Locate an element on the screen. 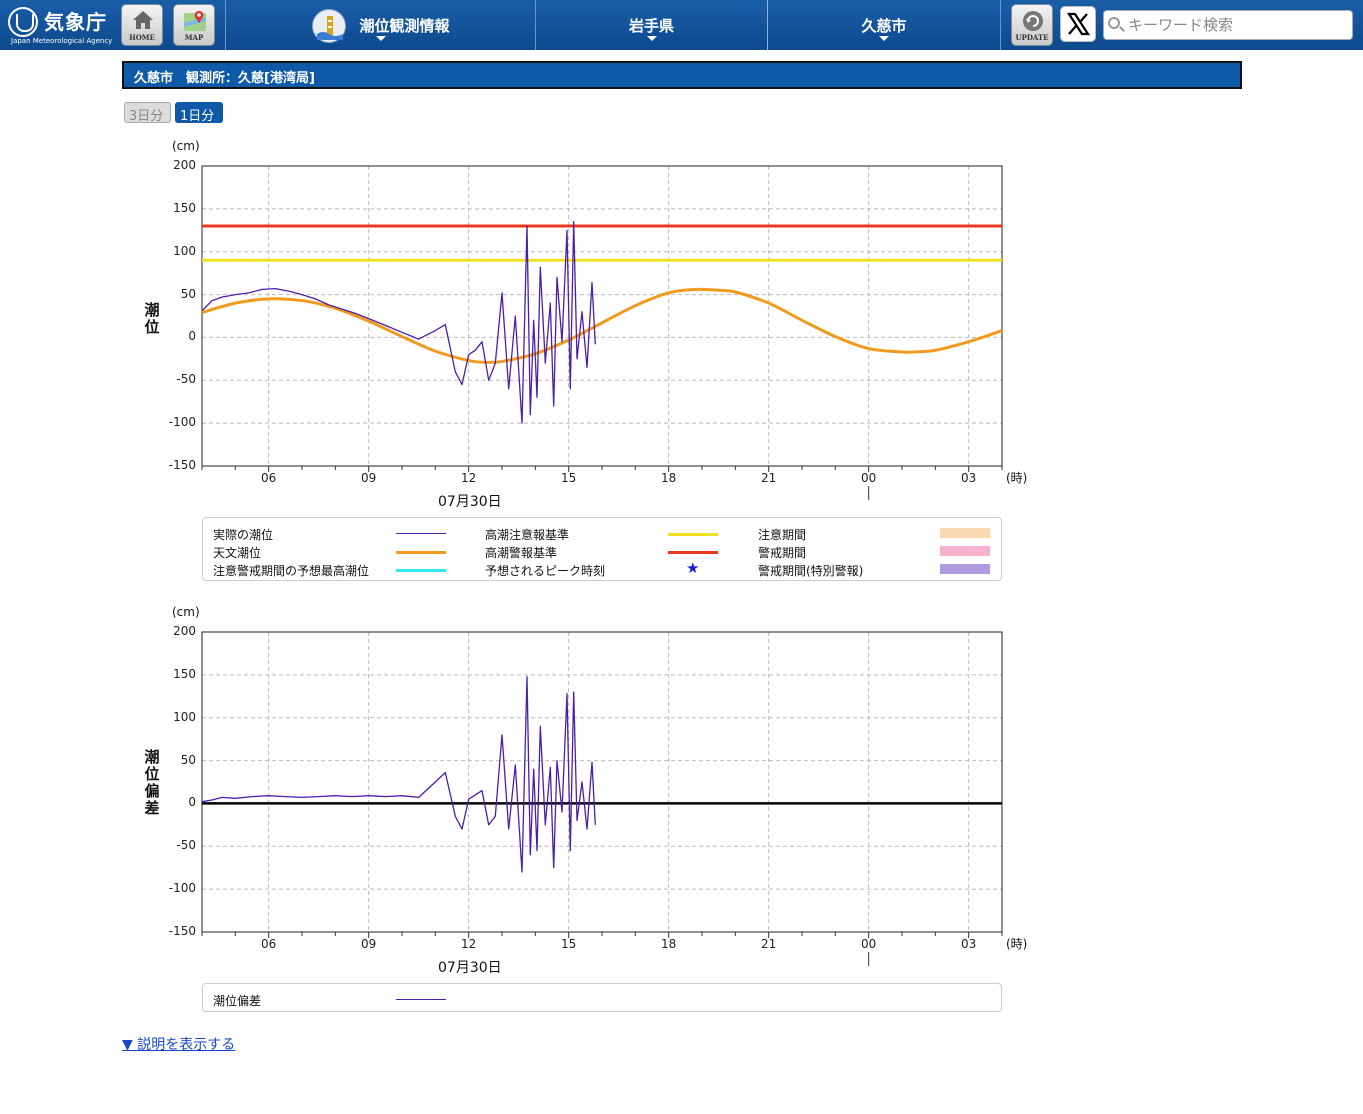 The width and height of the screenshot is (1363, 1114). series-observed is located at coordinates (398, 774).